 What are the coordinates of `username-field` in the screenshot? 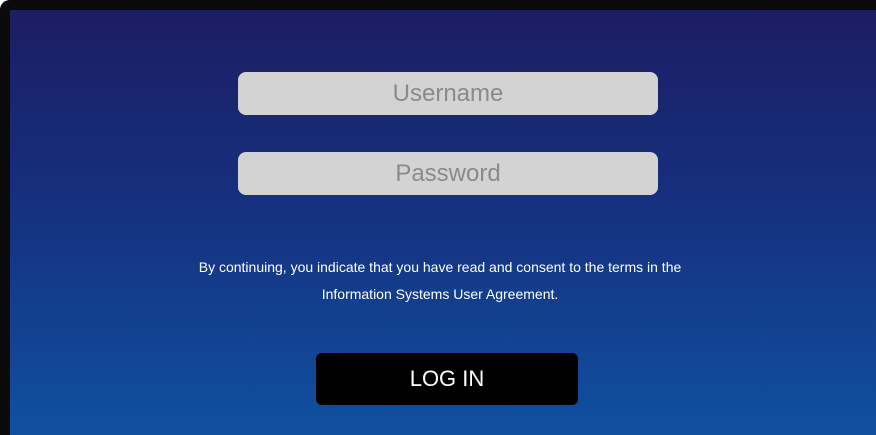 It's located at (448, 93).